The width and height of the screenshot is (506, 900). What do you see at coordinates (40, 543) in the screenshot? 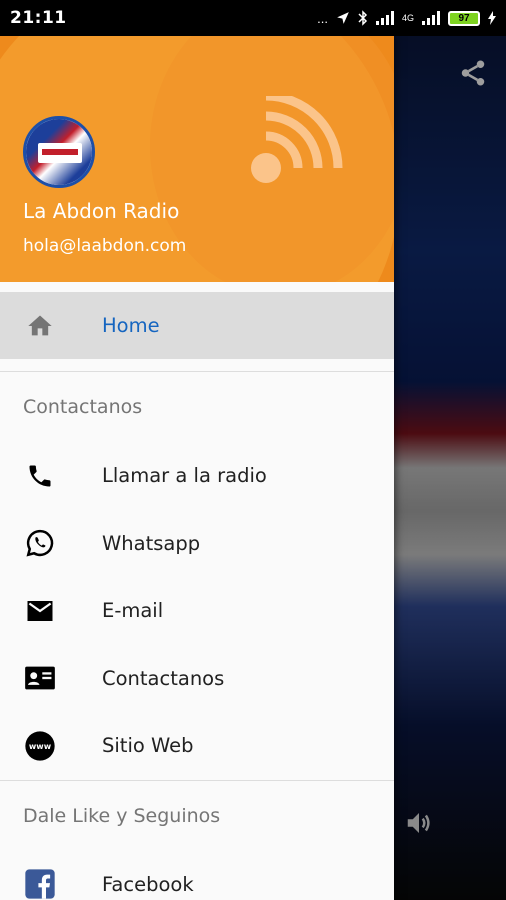
I see `whatsapp-icon` at bounding box center [40, 543].